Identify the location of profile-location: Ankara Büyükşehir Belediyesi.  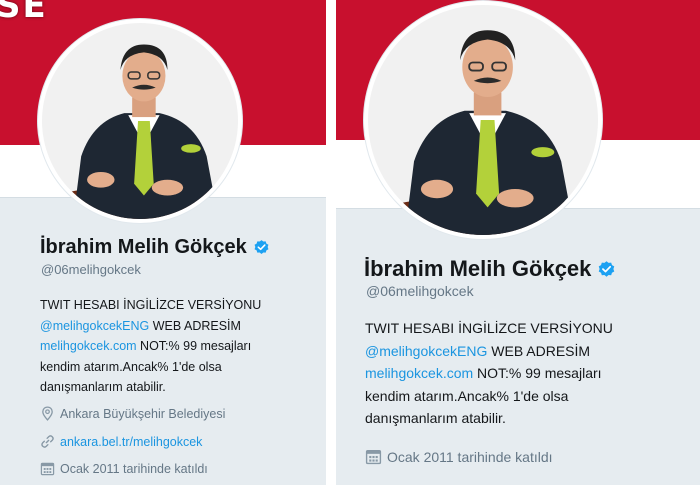
(132, 413).